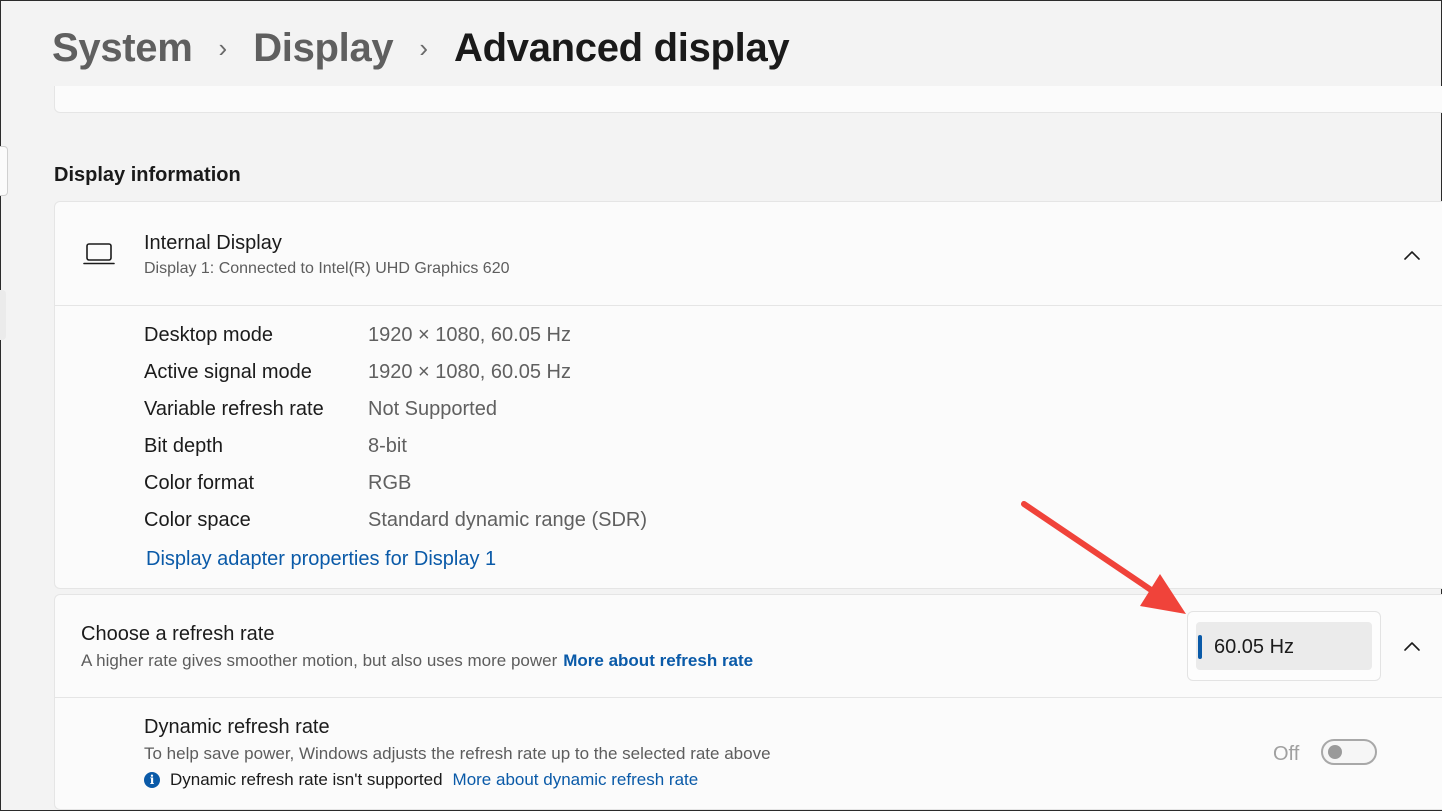  I want to click on dynamic-refresh-title: Dynamic refresh rate, so click(237, 727).